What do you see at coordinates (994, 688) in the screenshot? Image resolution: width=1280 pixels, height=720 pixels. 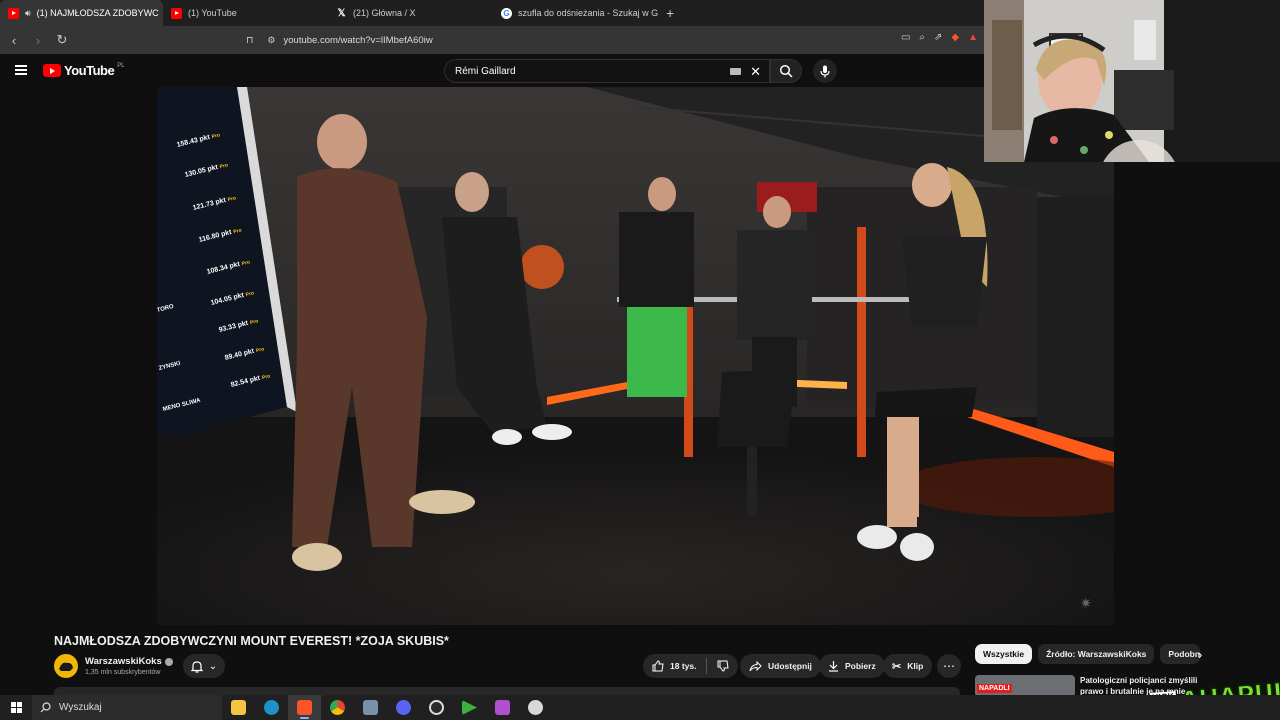 I see `thumbnail-badge: NAPADLI` at bounding box center [994, 688].